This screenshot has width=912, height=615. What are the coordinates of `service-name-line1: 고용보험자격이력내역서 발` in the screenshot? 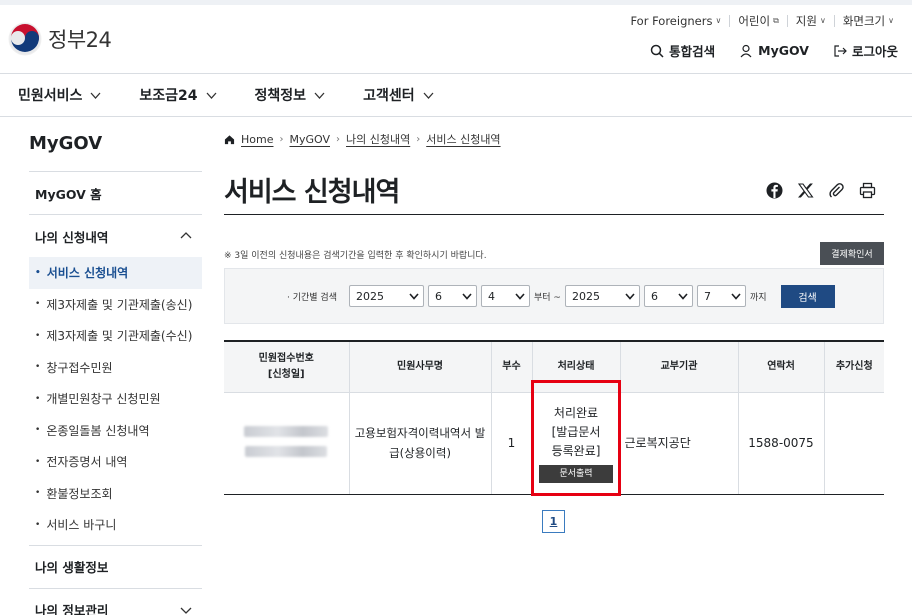 It's located at (420, 433).